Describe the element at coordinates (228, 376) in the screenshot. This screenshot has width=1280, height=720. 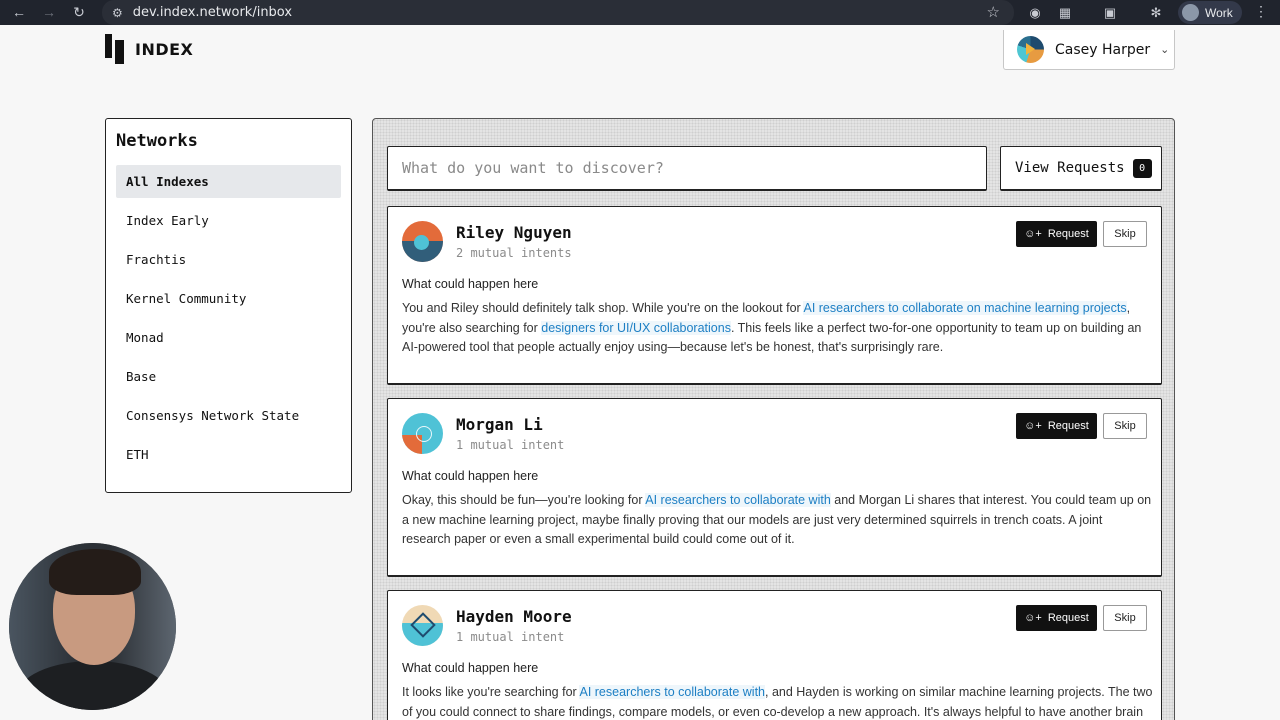
I see `sidebar-item-base: Base` at that location.